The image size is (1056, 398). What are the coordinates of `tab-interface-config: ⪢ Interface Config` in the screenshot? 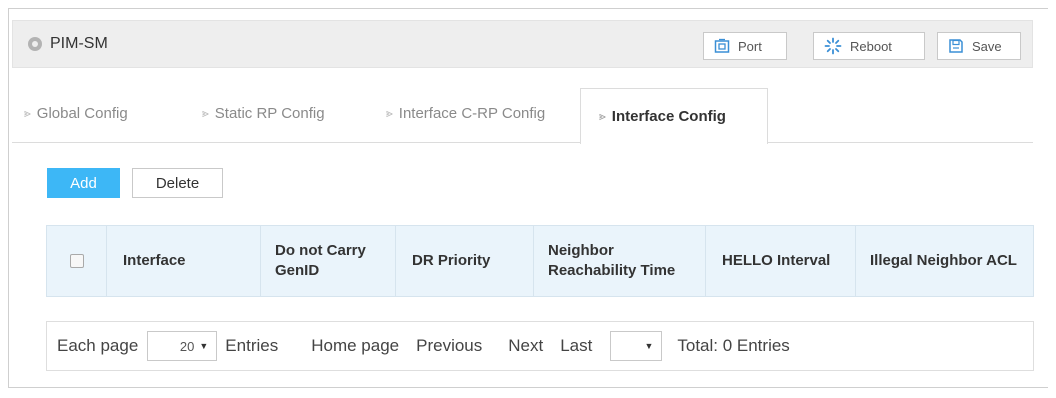 It's located at (674, 116).